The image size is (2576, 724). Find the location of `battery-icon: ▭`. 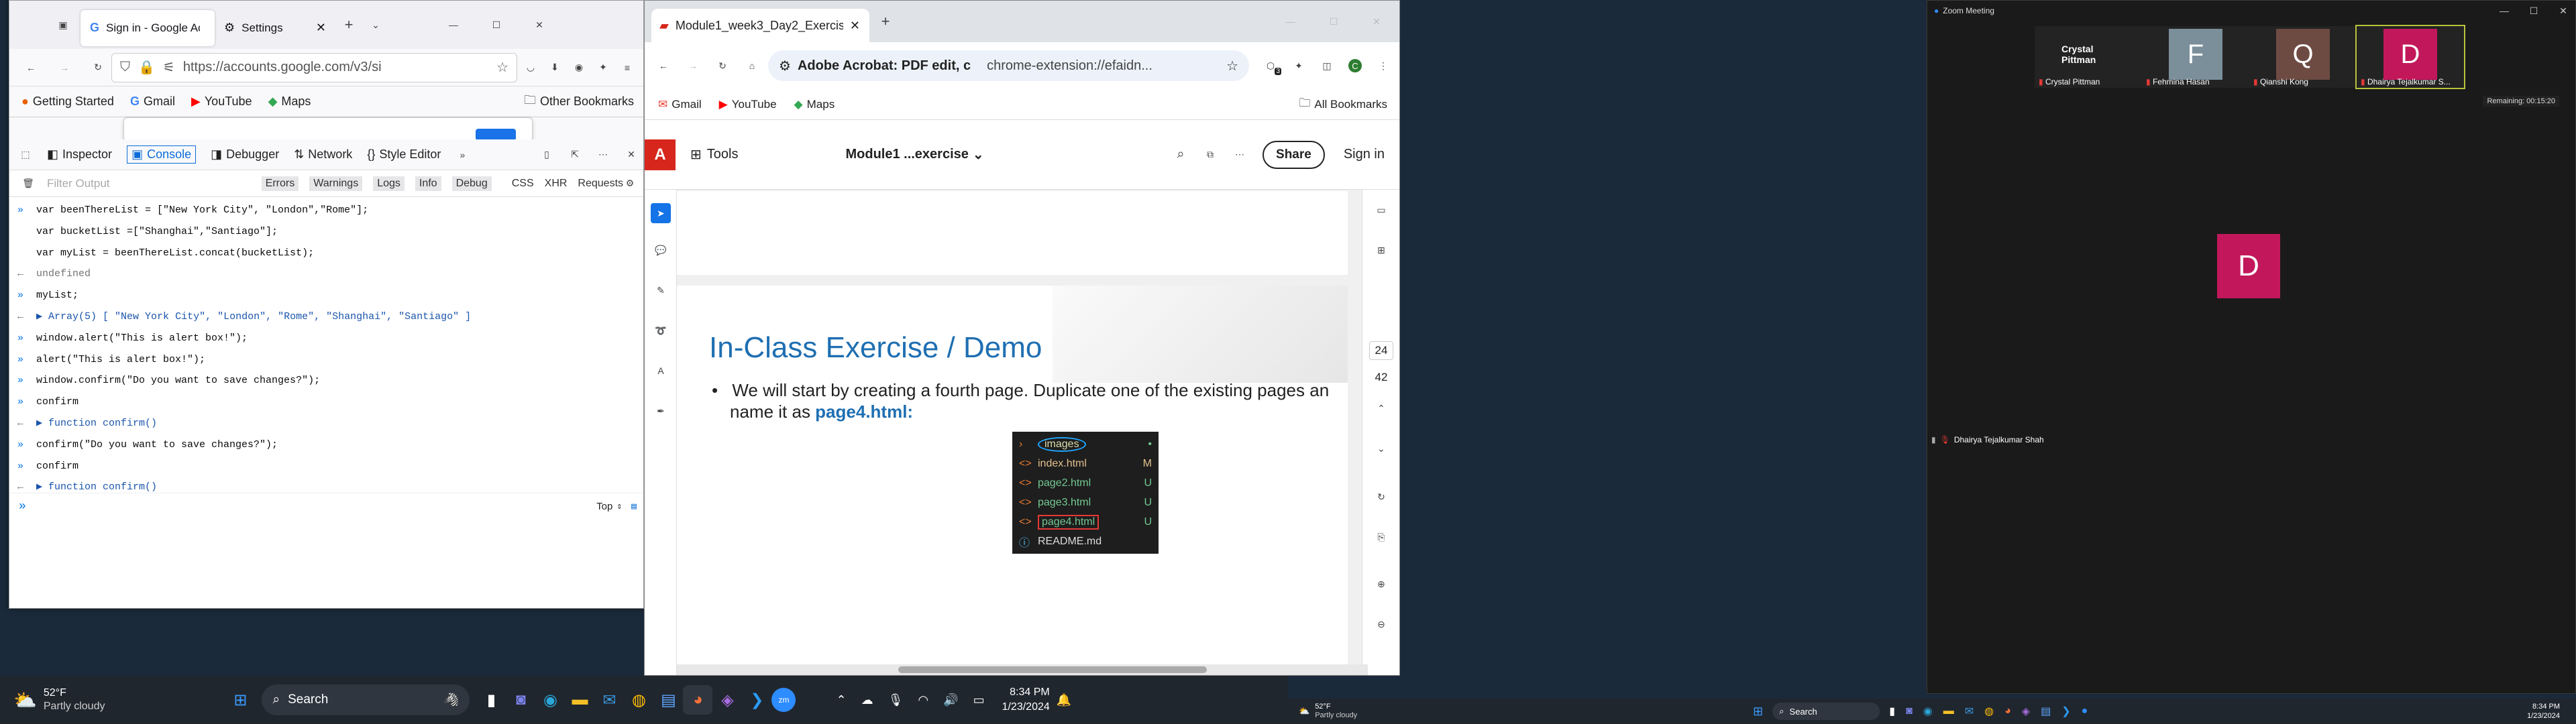

battery-icon: ▭ is located at coordinates (979, 700).